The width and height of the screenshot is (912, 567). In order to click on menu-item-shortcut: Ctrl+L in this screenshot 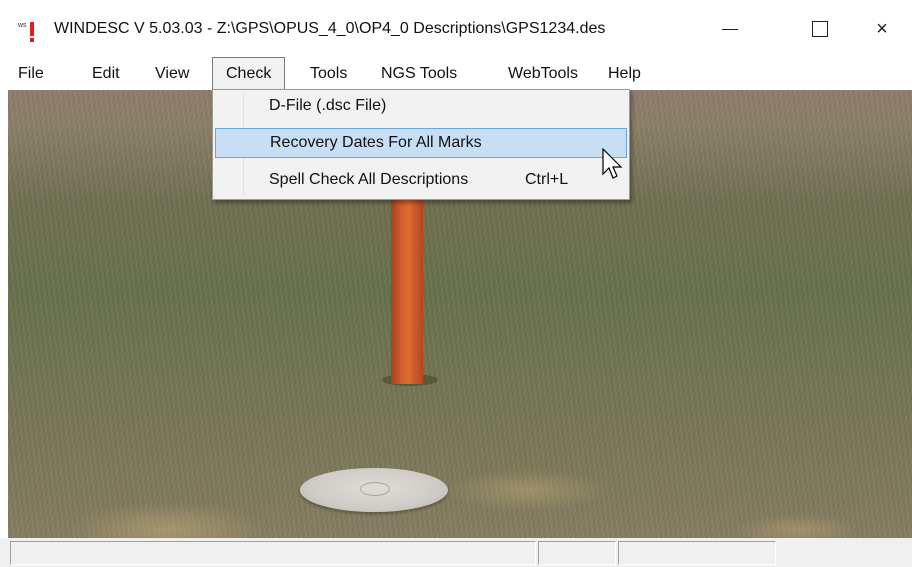, I will do `click(547, 179)`.